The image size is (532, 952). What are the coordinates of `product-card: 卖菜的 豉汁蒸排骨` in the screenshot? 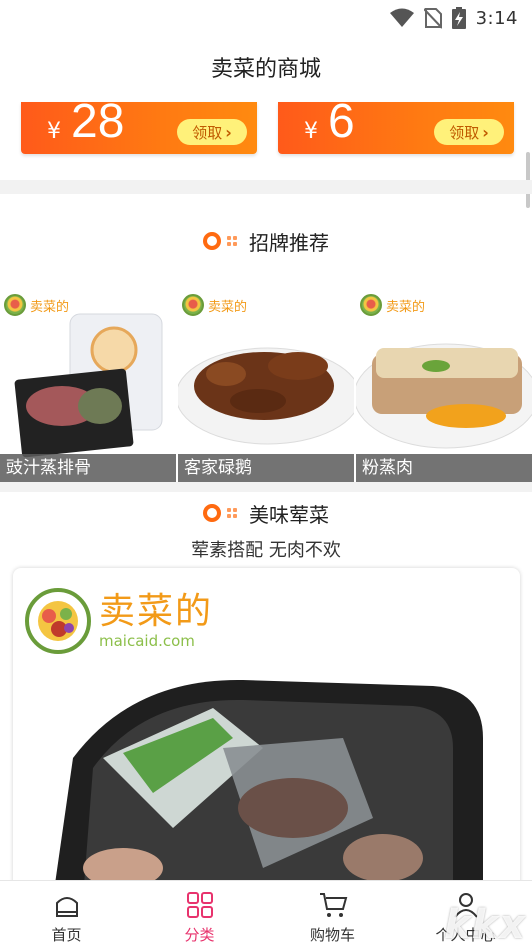 It's located at (88, 384).